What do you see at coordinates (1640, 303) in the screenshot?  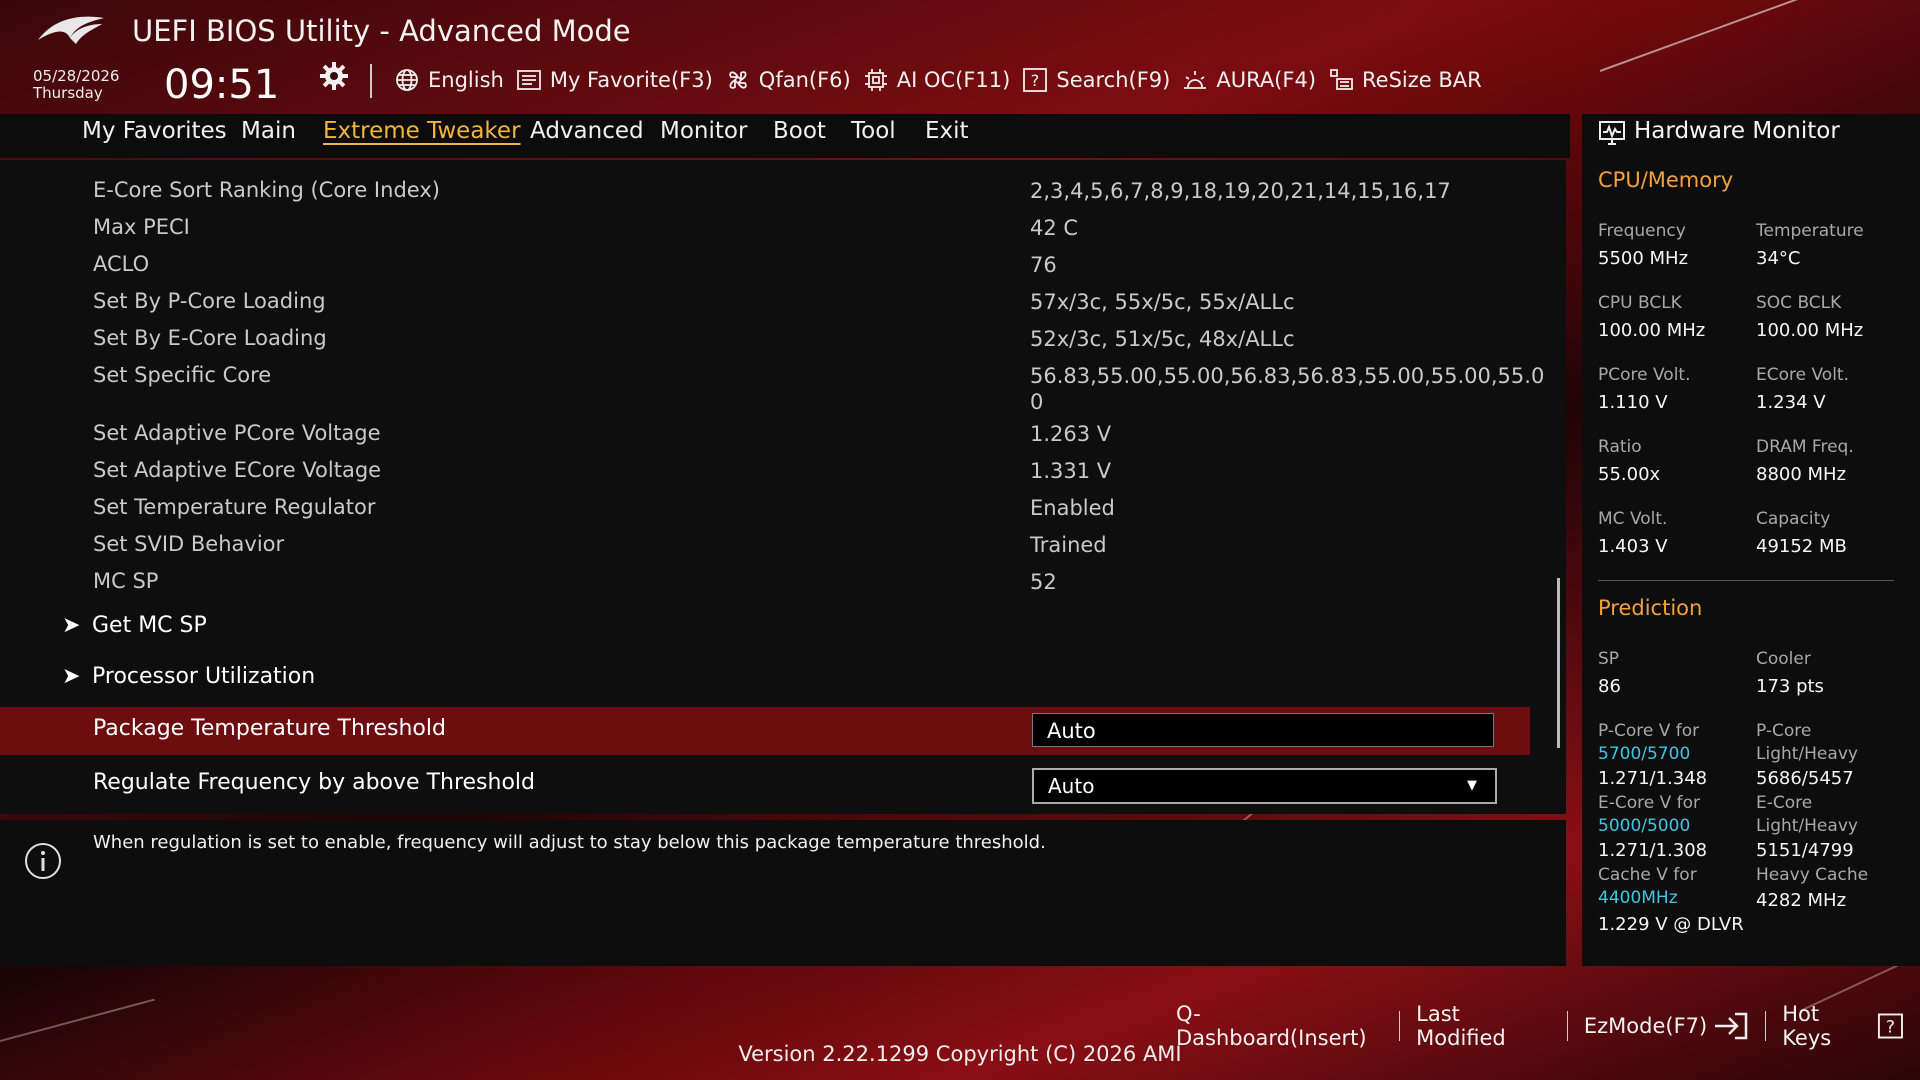 I see `monitor-label: CPU BCLK` at bounding box center [1640, 303].